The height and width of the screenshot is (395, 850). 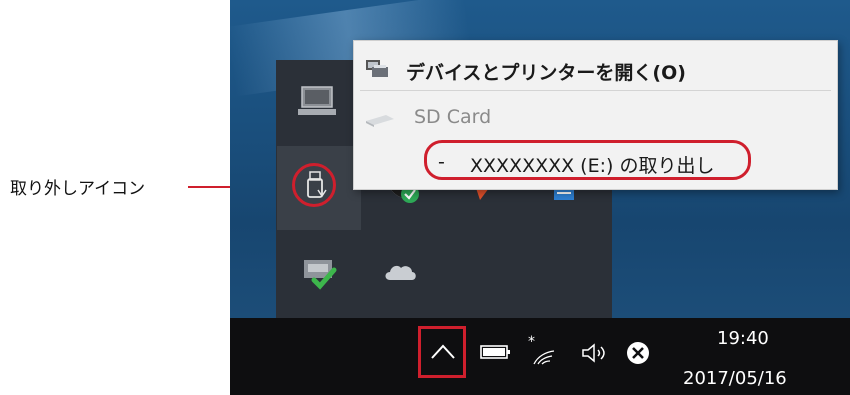 What do you see at coordinates (541, 351) in the screenshot?
I see `wifi-icon: *` at bounding box center [541, 351].